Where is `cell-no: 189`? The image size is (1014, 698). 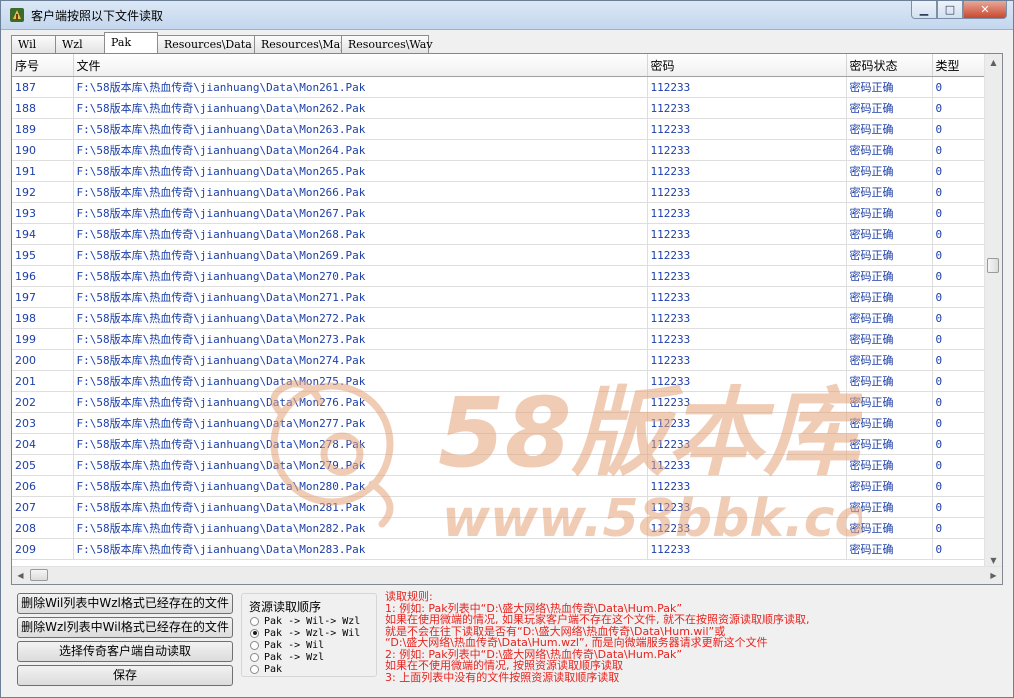
cell-no: 189 is located at coordinates (43, 129).